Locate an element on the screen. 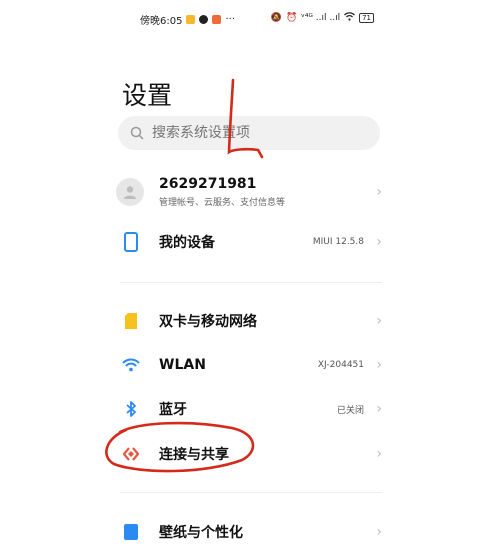 Image resolution: width=500 pixels, height=546 pixels. wlan-label: WLAN is located at coordinates (182, 365).